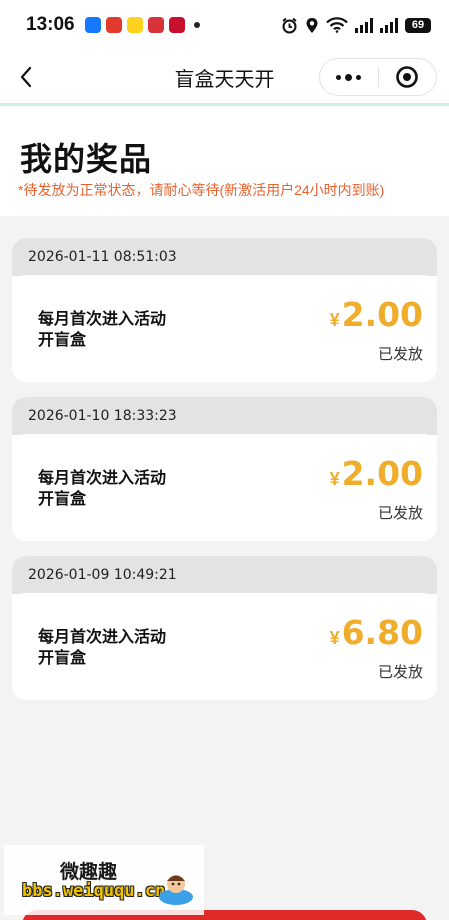  I want to click on back-button, so click(27, 77).